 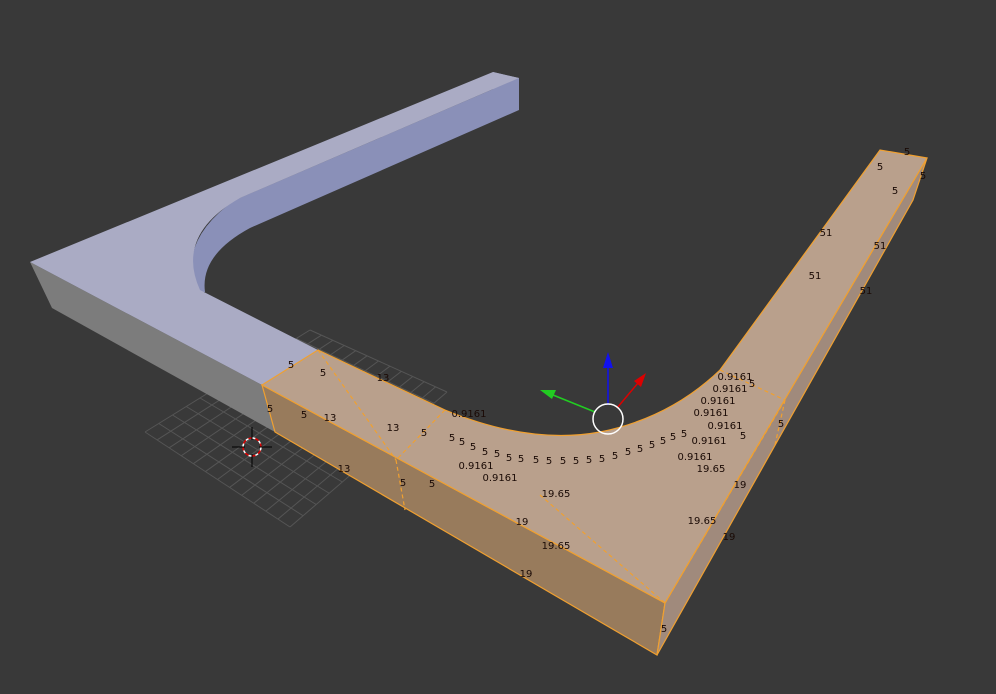 What do you see at coordinates (608, 419) in the screenshot?
I see `gizmo-center-ring` at bounding box center [608, 419].